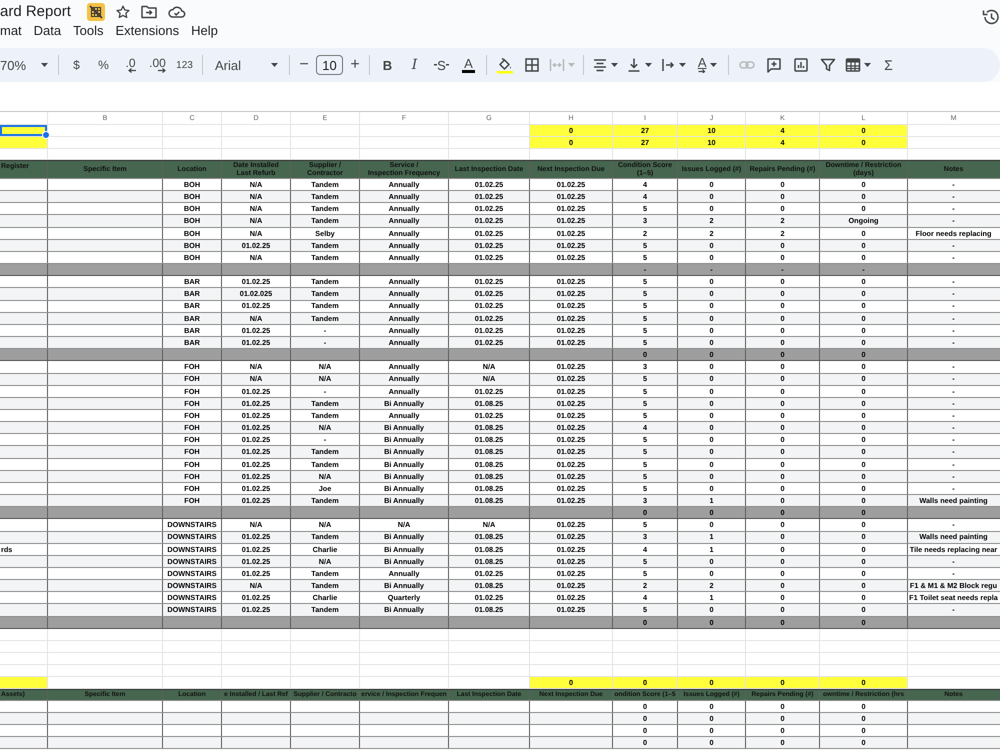 This screenshot has height=750, width=1000. What do you see at coordinates (355, 65) in the screenshot?
I see `increase-font-size-button: +` at bounding box center [355, 65].